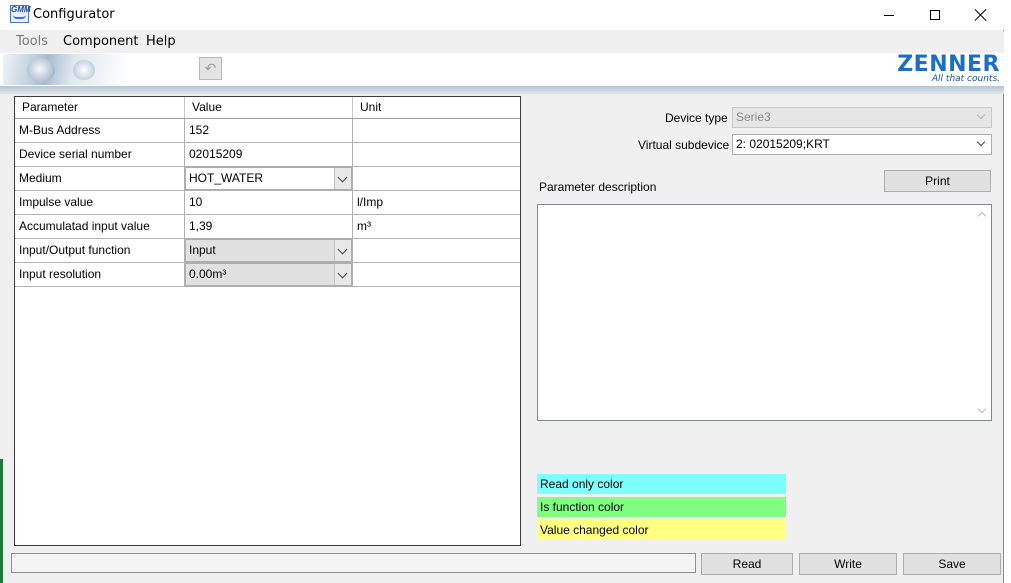 The width and height of the screenshot is (1011, 583). I want to click on menu-bar: Tools Component Help, so click(502, 42).